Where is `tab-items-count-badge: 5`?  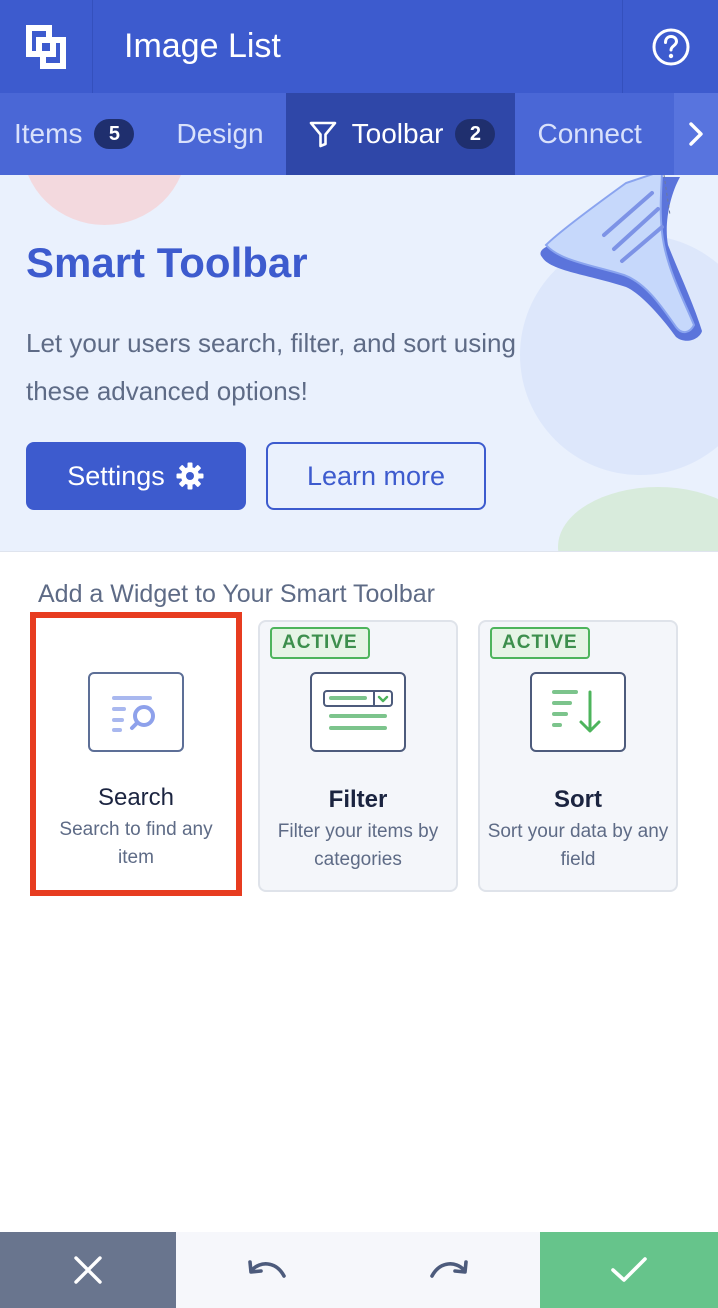 tab-items-count-badge: 5 is located at coordinates (114, 134).